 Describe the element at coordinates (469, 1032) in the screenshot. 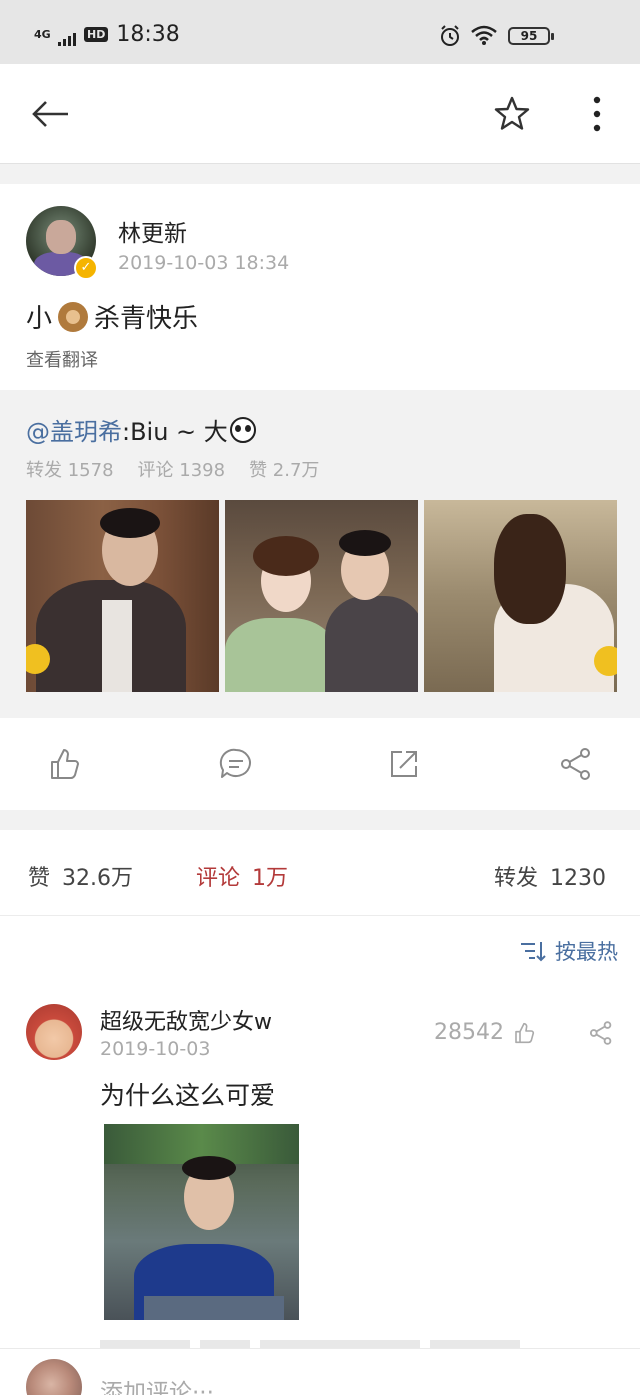

I see `comment-like-count: 28542` at that location.